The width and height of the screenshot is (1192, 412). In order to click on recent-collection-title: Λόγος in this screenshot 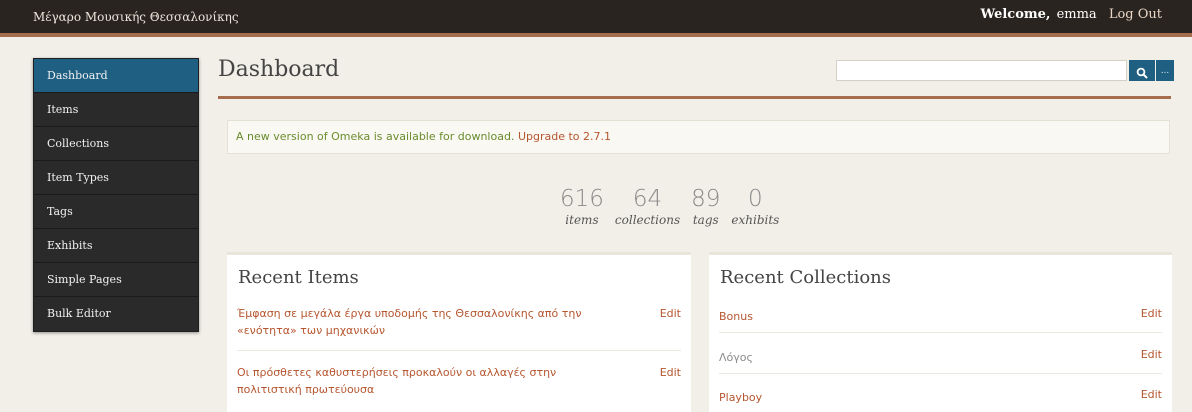, I will do `click(899, 357)`.